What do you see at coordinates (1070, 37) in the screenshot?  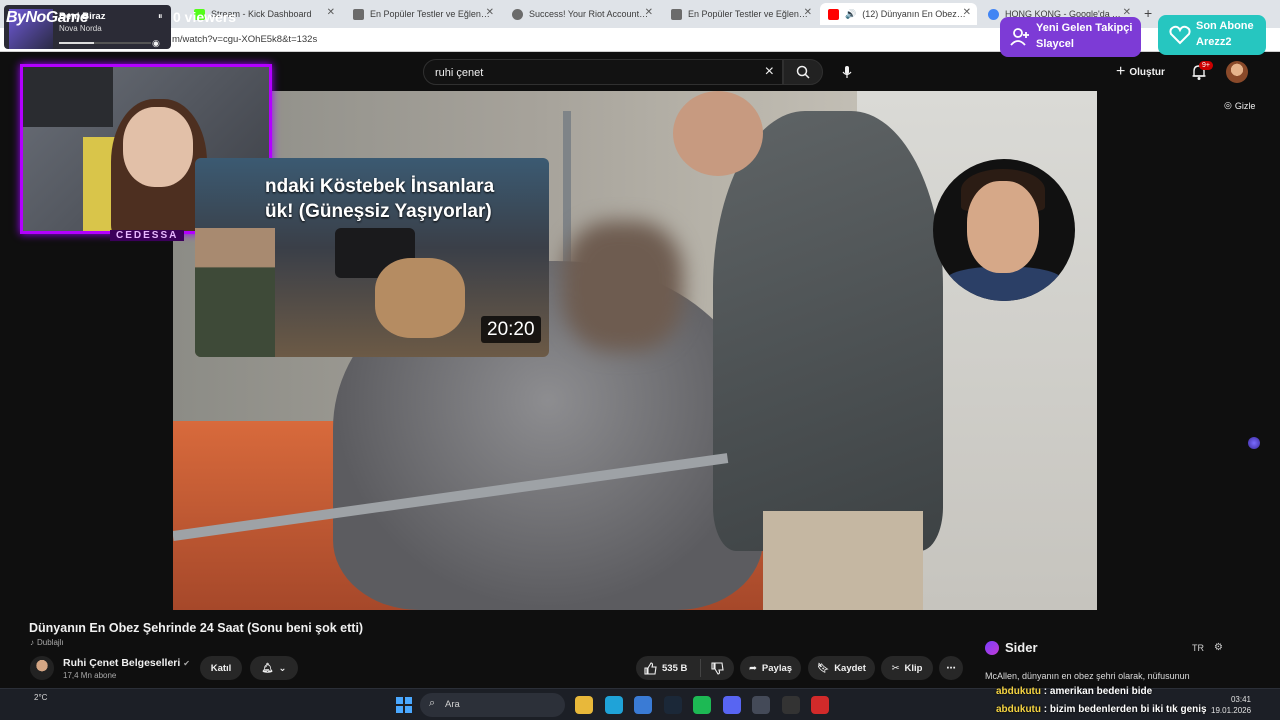 I see `new-follower-alert: Yeni Gelen Takipçi Slaycel` at bounding box center [1070, 37].